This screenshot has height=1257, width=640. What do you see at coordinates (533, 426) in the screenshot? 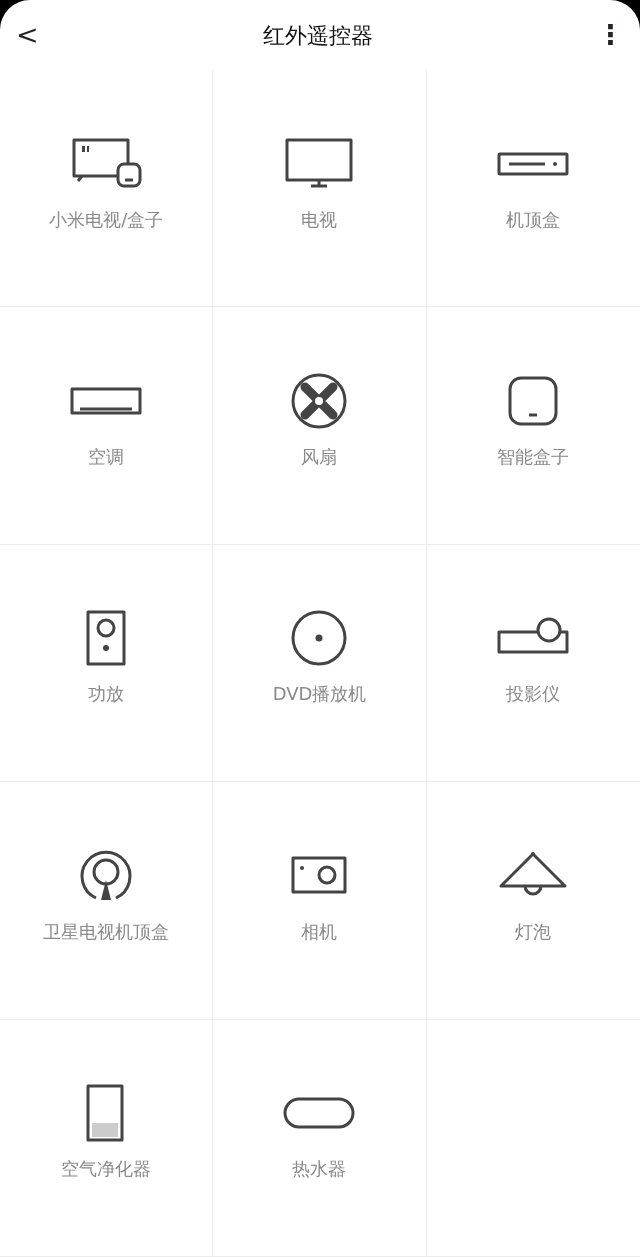
I see `device-tile: 智能盒子` at bounding box center [533, 426].